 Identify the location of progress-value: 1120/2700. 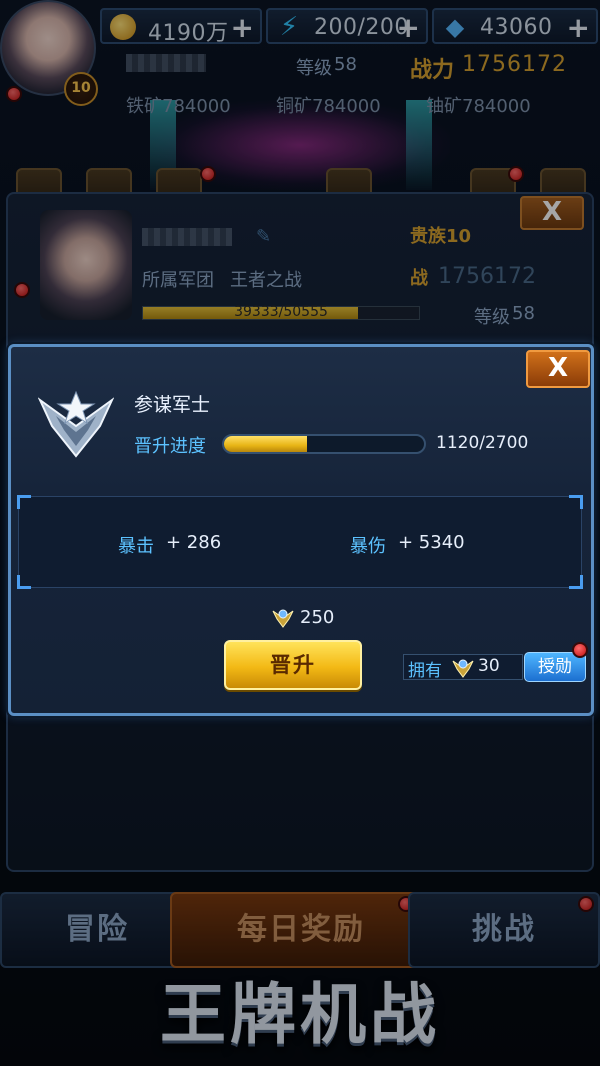
(482, 443).